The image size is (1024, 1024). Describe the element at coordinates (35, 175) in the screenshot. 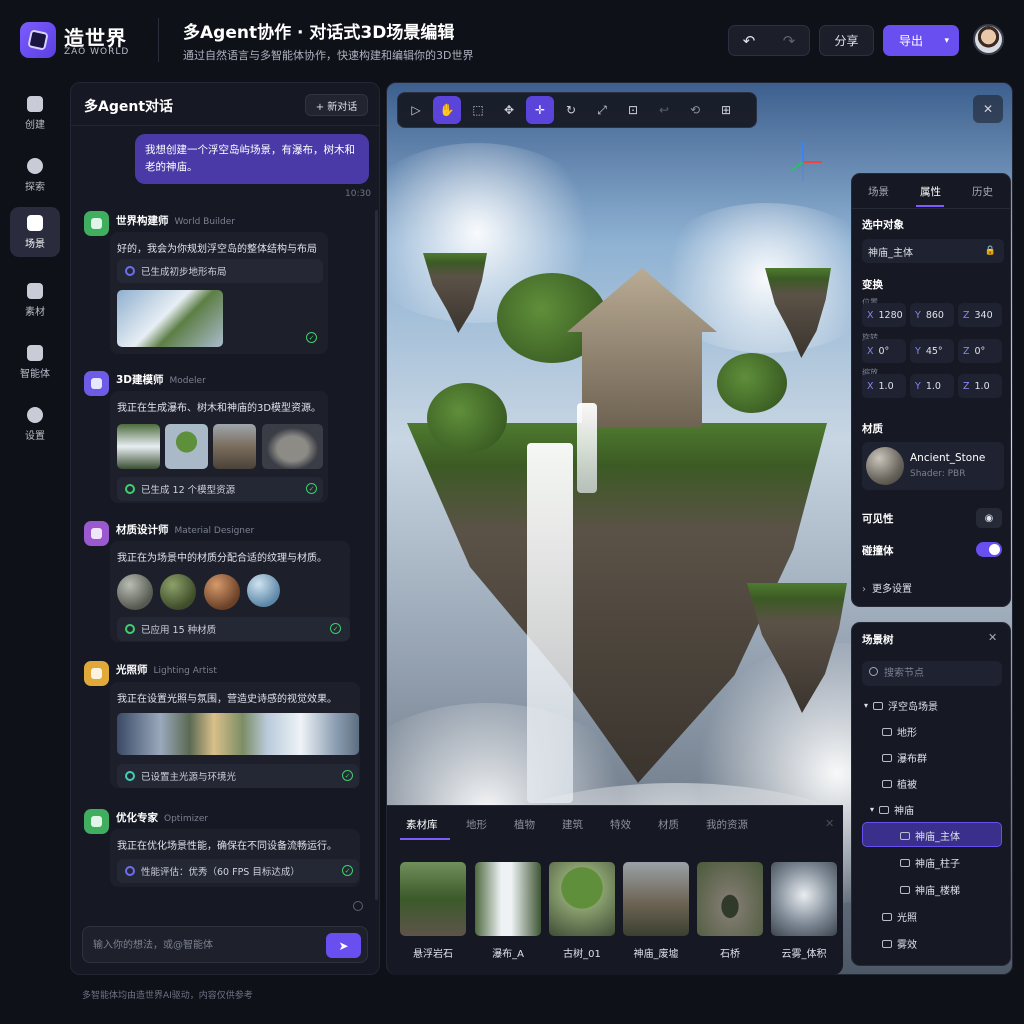

I see `nav-explore: 探索` at that location.